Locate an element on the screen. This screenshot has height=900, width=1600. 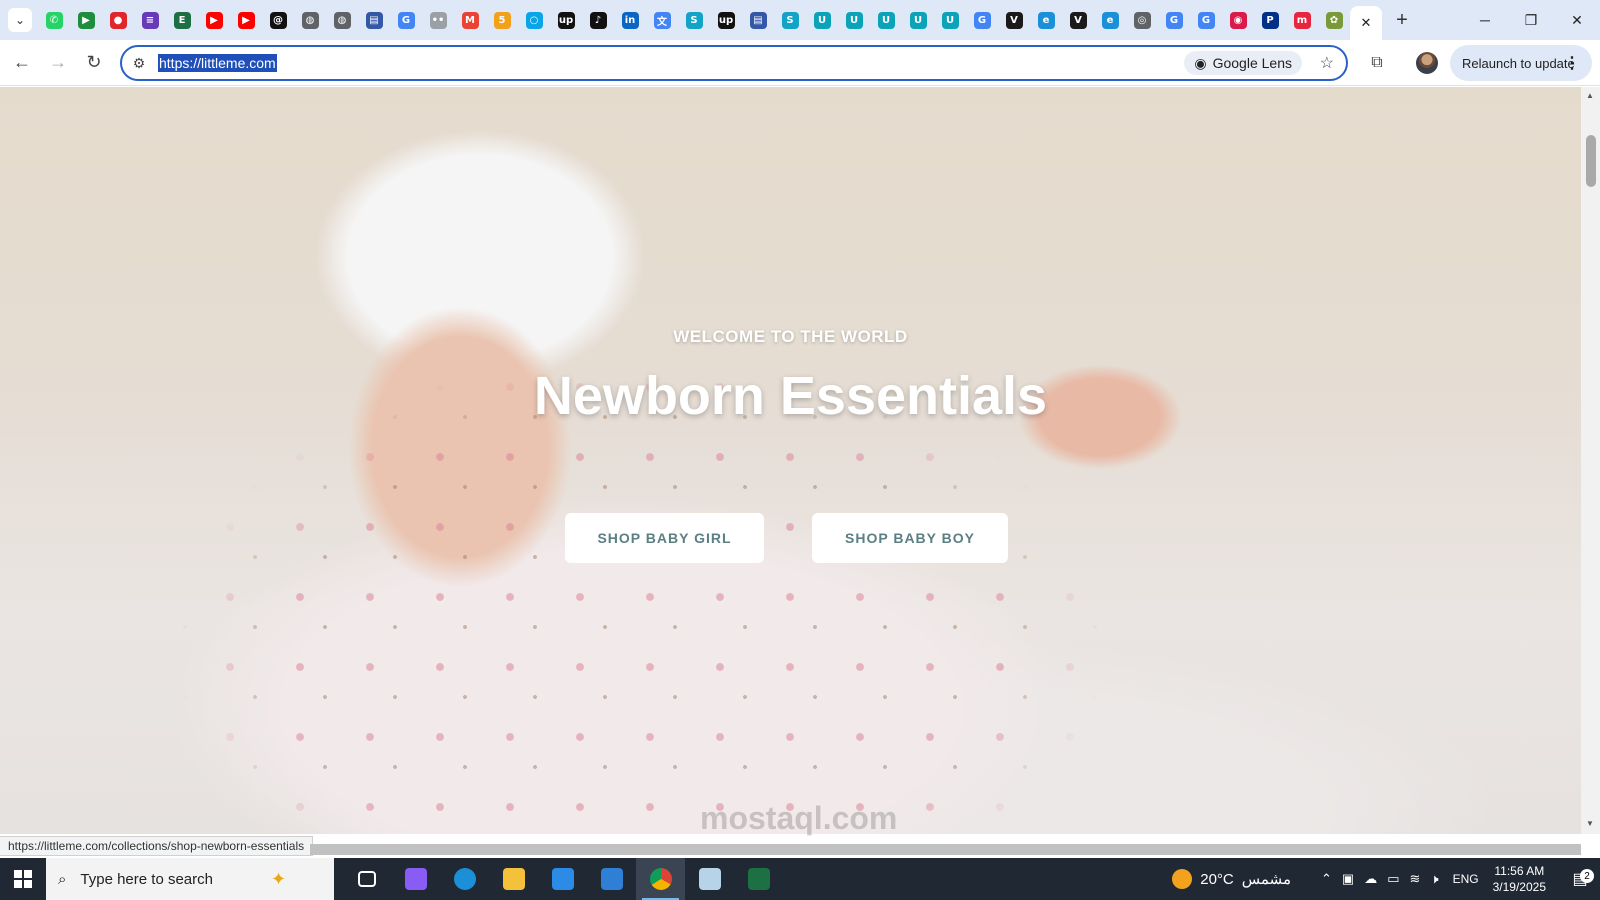
pinned-tab: @ is located at coordinates (278, 20).